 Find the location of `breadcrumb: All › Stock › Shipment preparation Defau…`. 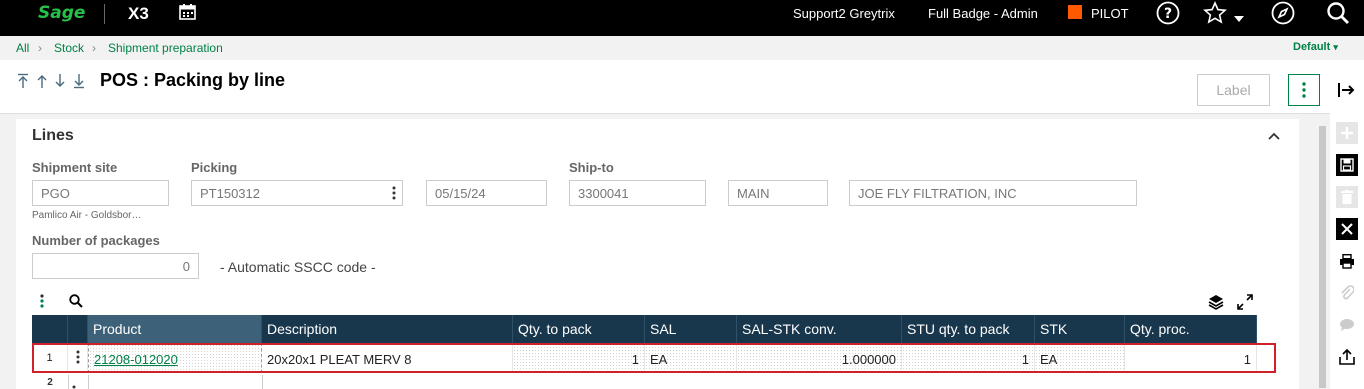

breadcrumb: All › Stock › Shipment preparation Defau… is located at coordinates (682, 48).